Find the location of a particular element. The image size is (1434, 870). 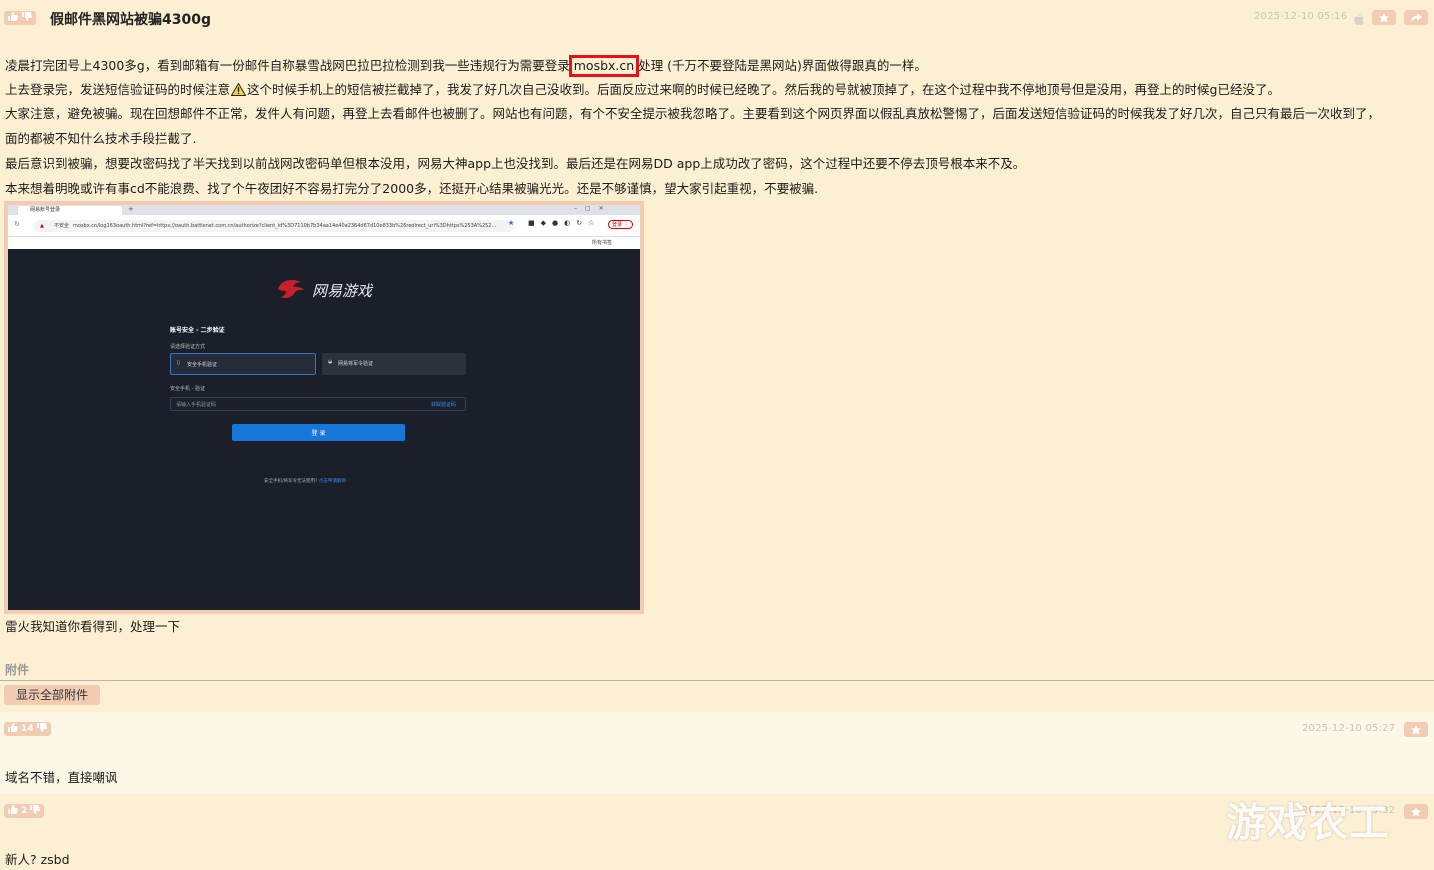

browser-tab: 网易账号登录 is located at coordinates (70, 210).